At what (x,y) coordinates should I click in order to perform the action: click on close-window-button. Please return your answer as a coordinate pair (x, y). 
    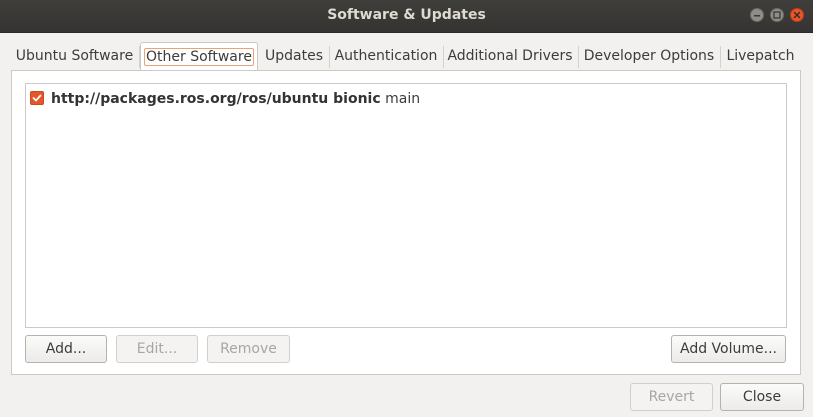
    Looking at the image, I should click on (797, 15).